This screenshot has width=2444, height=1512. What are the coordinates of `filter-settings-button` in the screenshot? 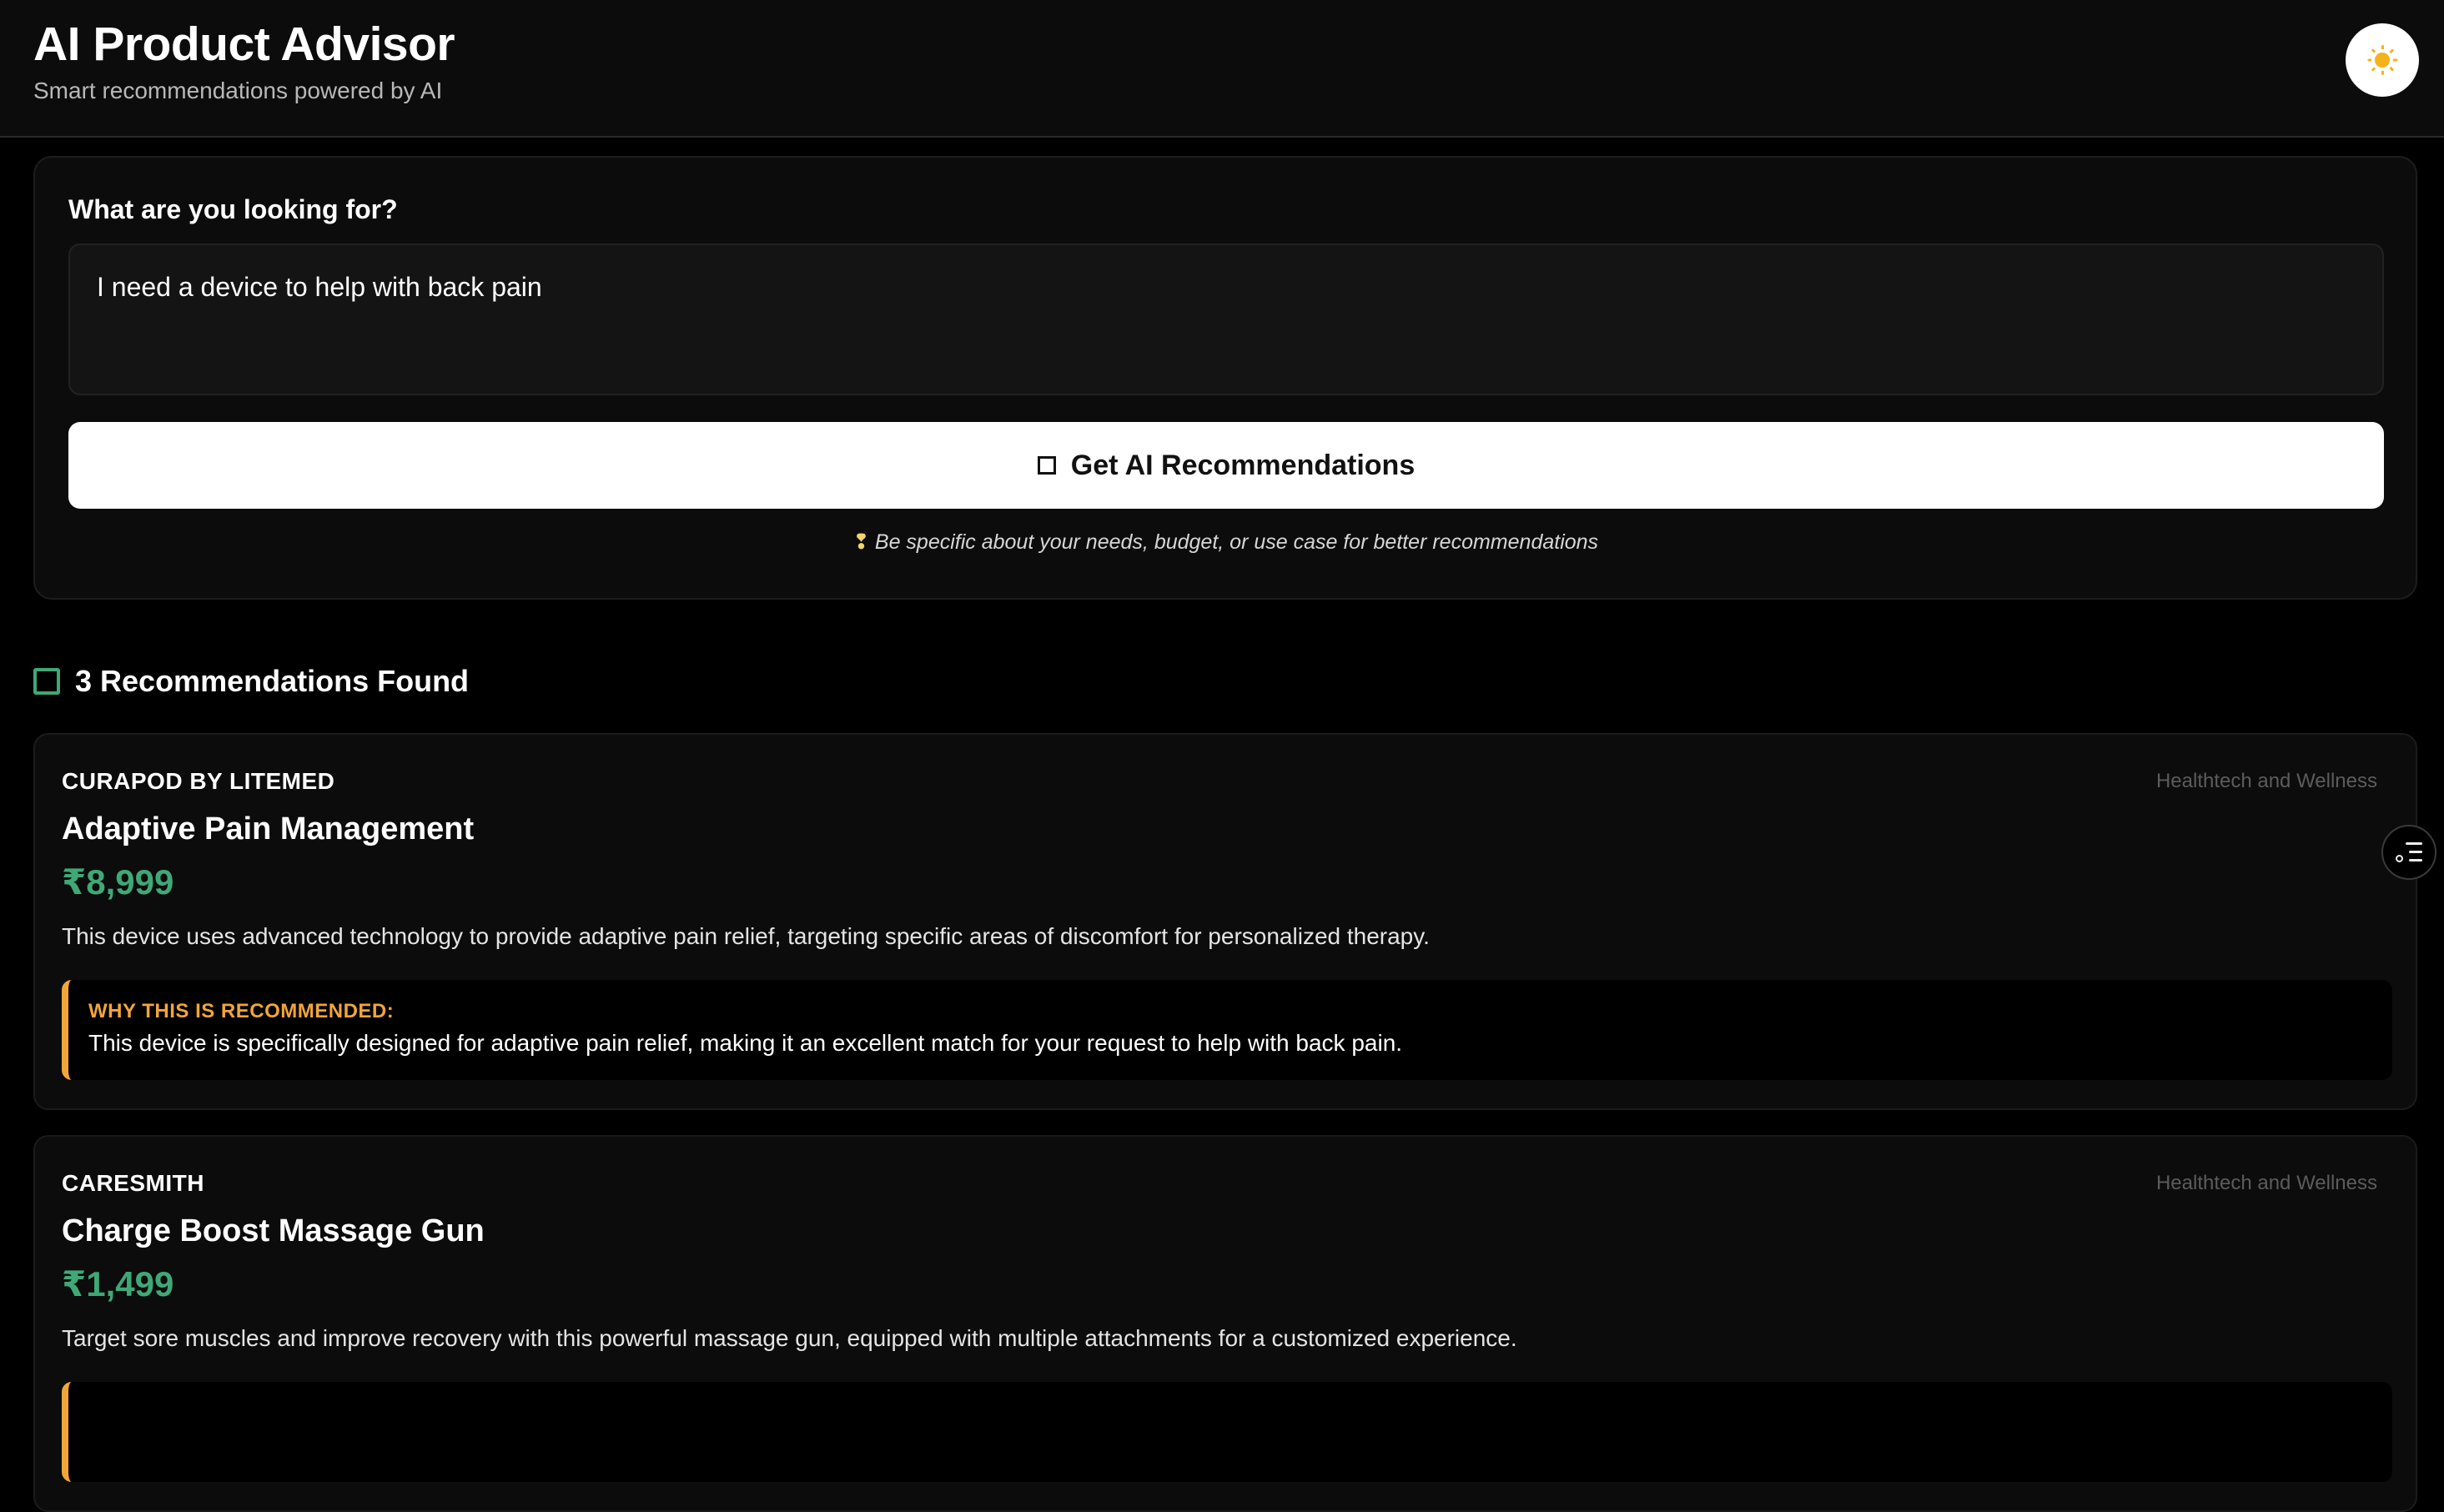 It's located at (2408, 853).